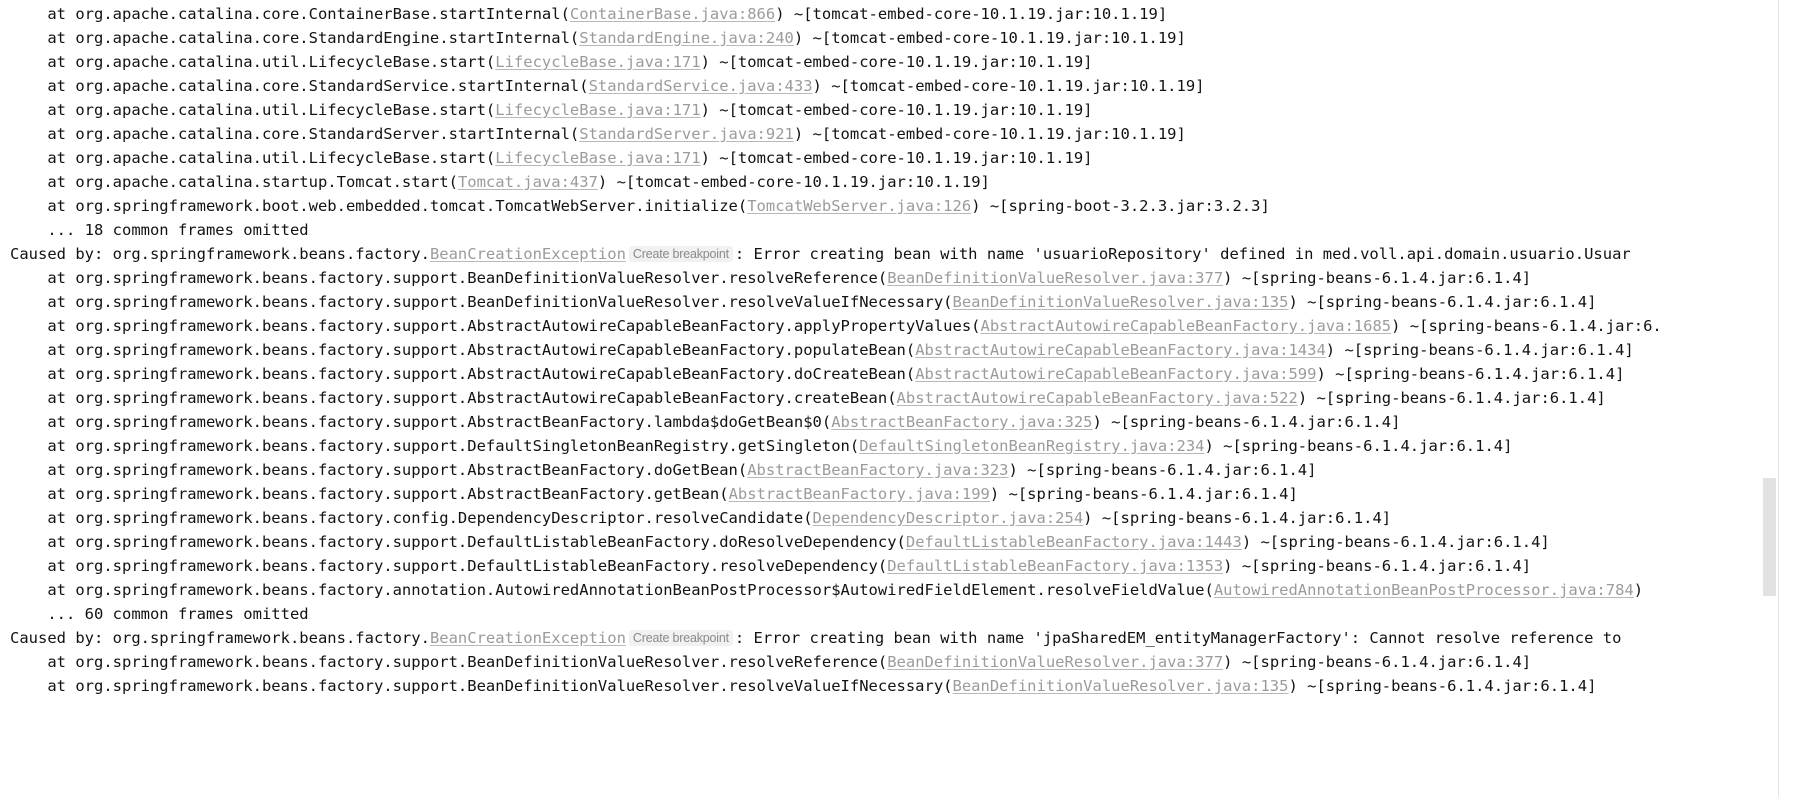 This screenshot has height=797, width=1809. Describe the element at coordinates (686, 38) in the screenshot. I see `stacktrace-file-link: StandardEngine.java:240` at that location.